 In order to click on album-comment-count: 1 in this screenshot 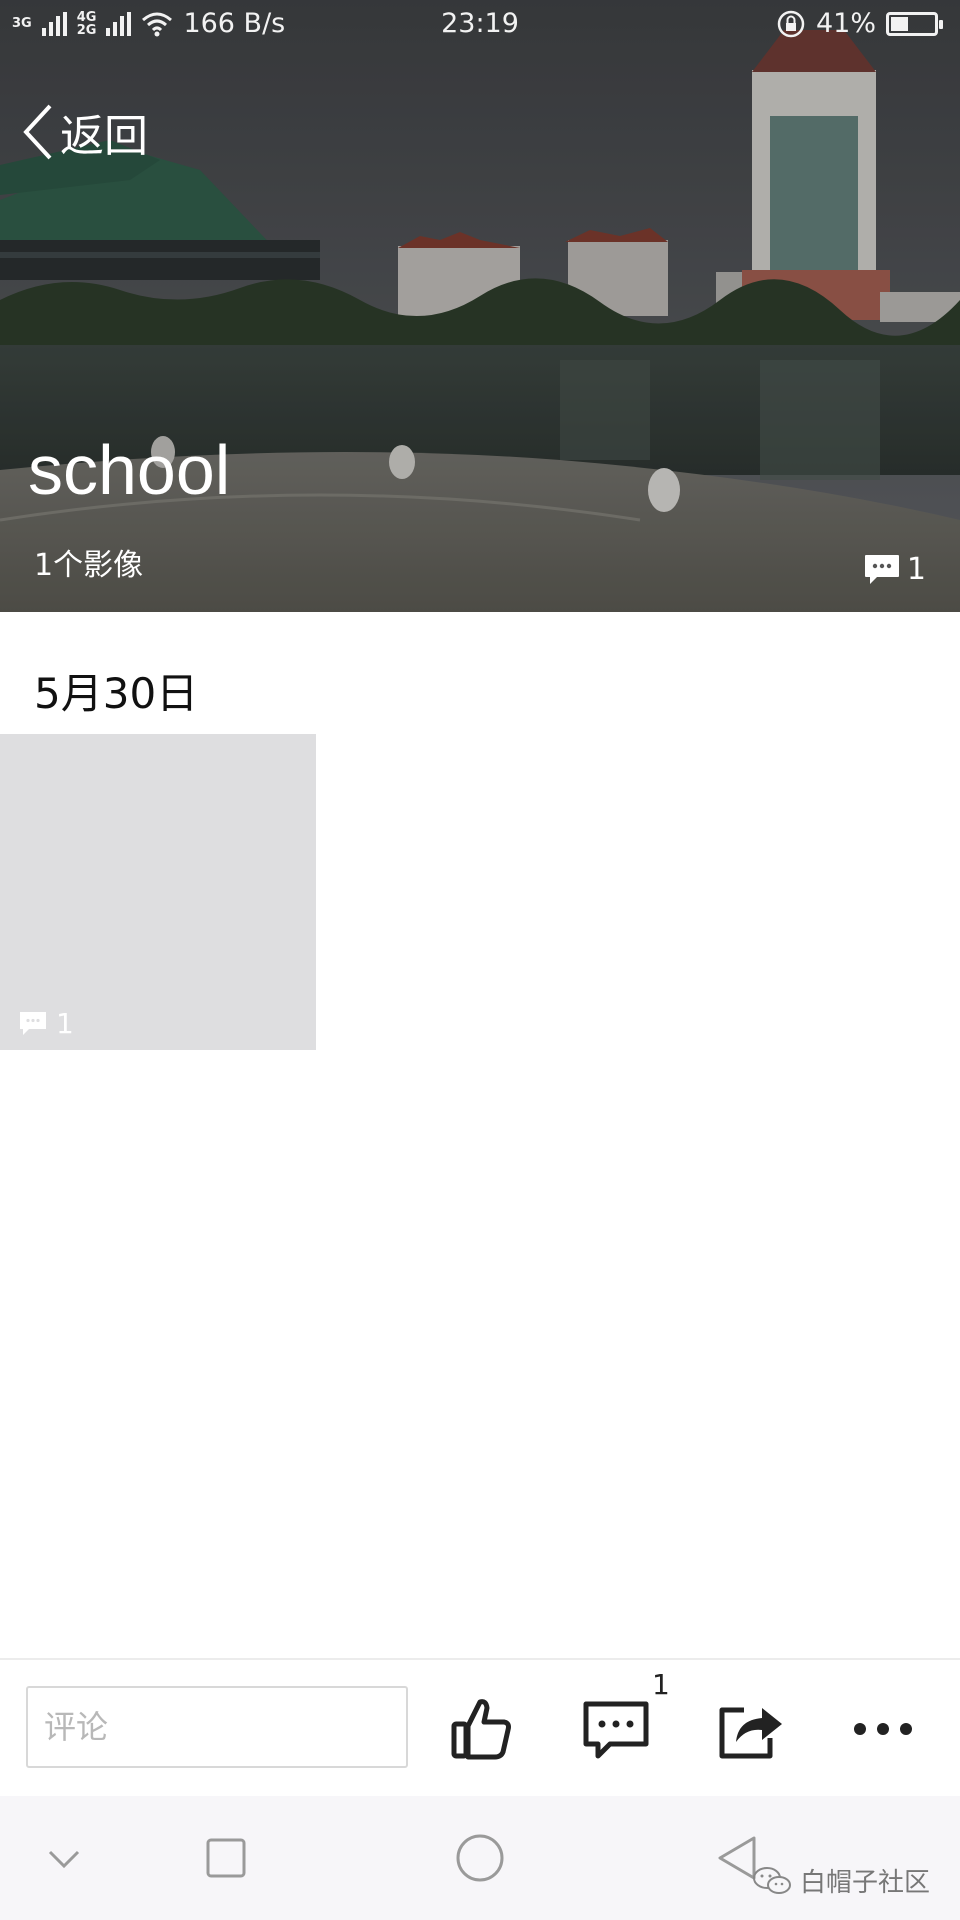, I will do `click(916, 569)`.